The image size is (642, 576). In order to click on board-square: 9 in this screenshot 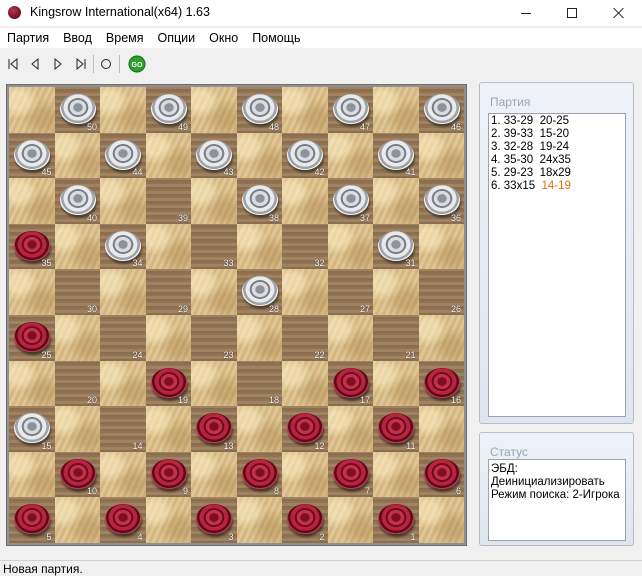, I will do `click(168, 474)`.